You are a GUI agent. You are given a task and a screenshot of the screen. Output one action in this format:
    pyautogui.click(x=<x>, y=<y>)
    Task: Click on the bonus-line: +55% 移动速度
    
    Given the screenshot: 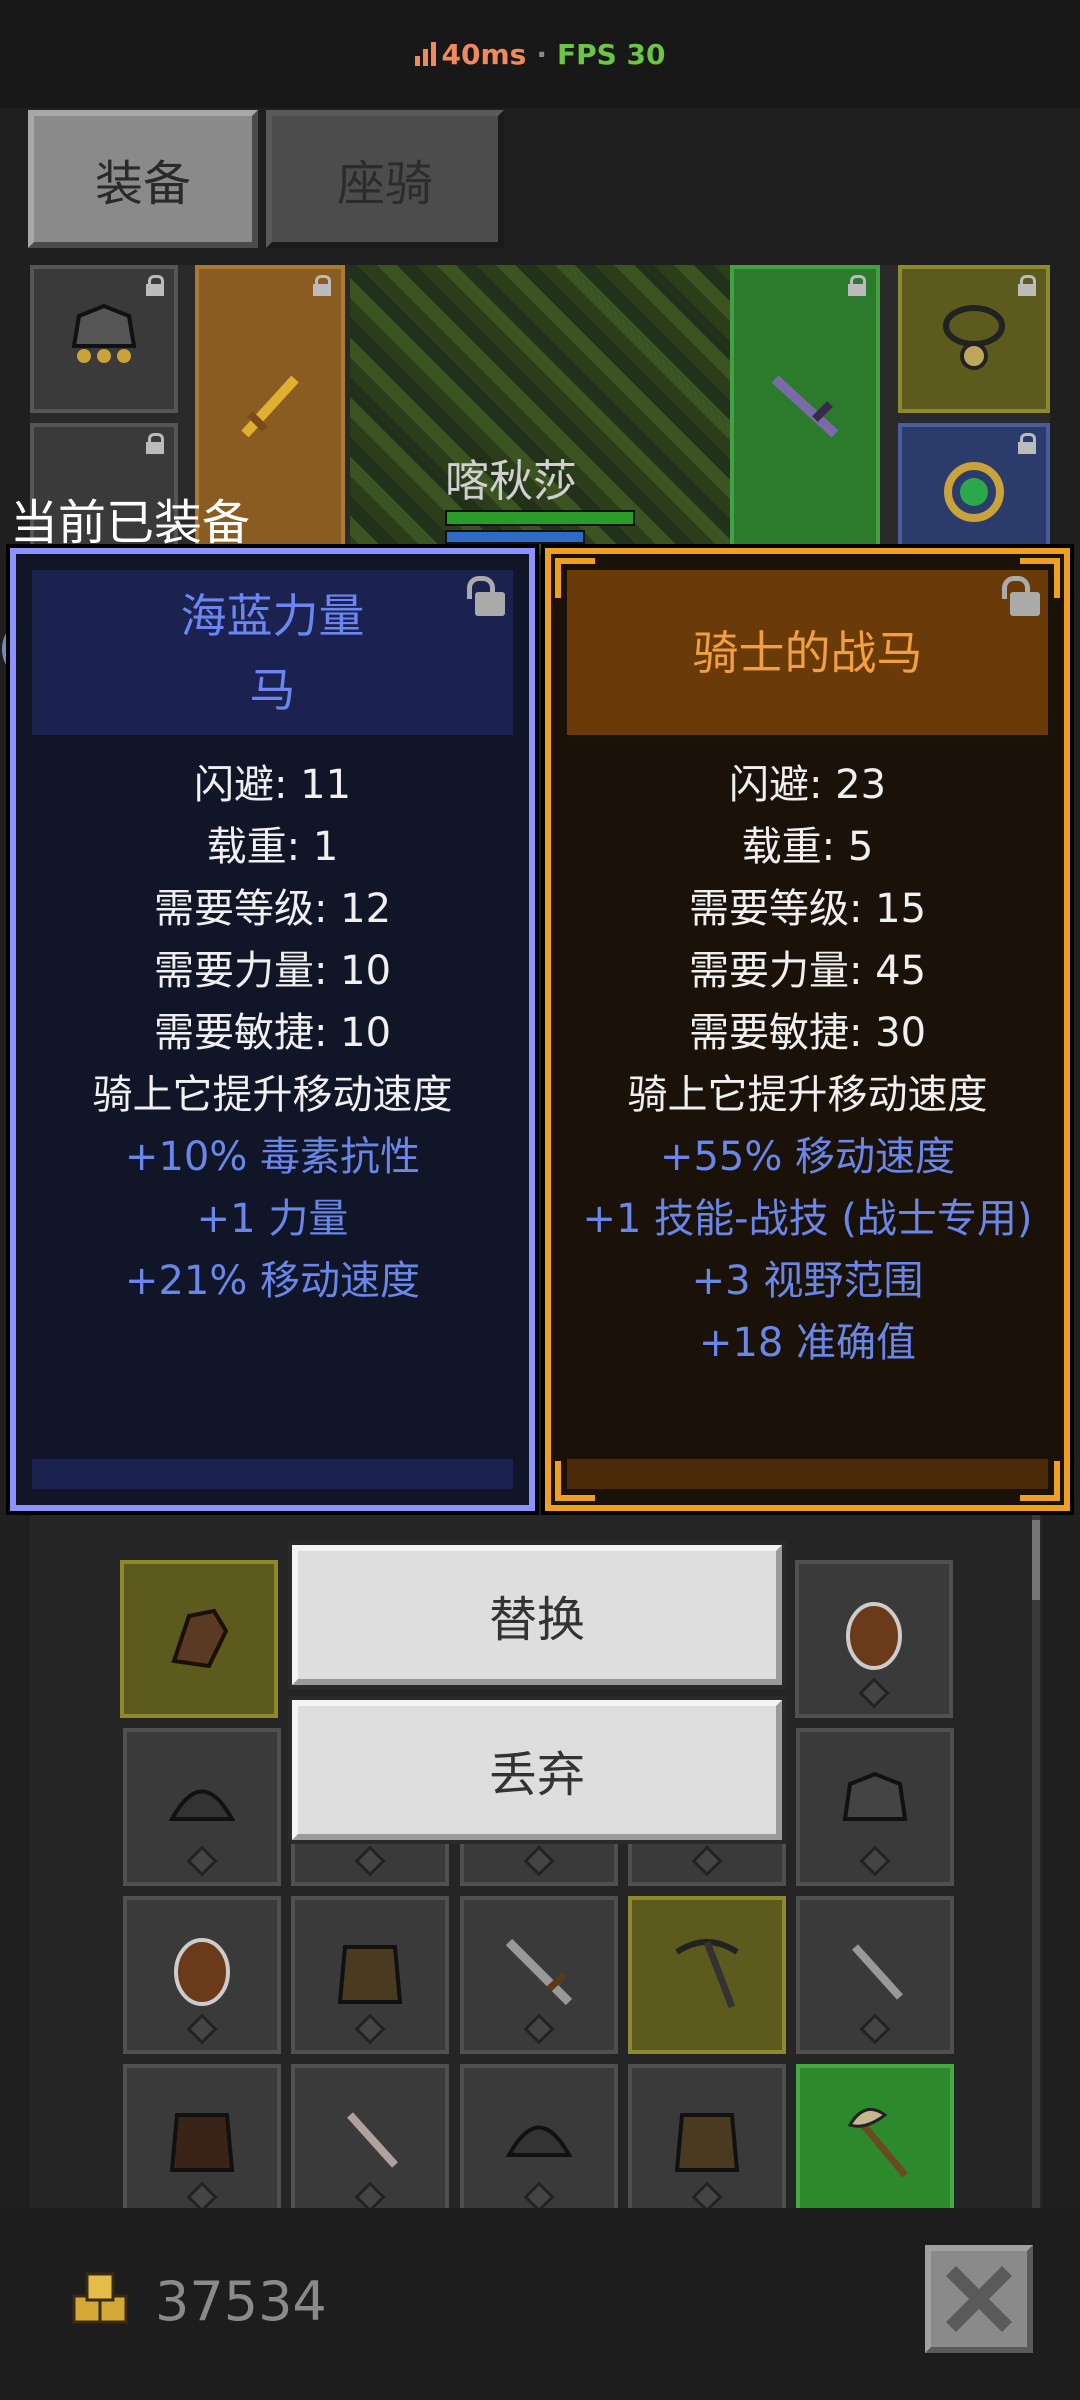 What is the action you would take?
    pyautogui.click(x=807, y=1157)
    